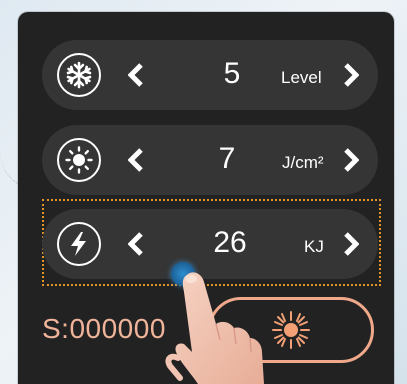 The image size is (407, 384). I want to click on cooling-level-value: 5, so click(232, 73).